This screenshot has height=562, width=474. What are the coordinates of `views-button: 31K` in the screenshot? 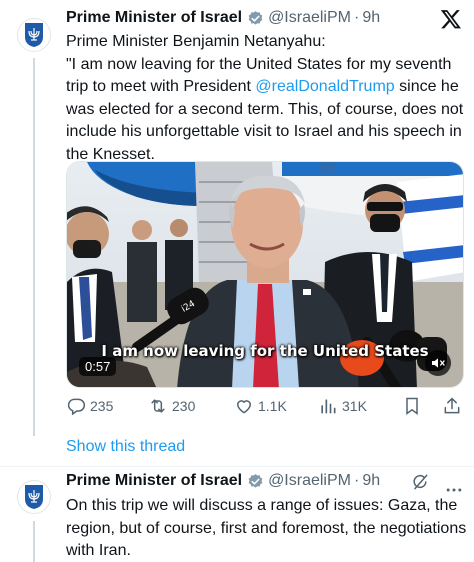 It's located at (342, 406).